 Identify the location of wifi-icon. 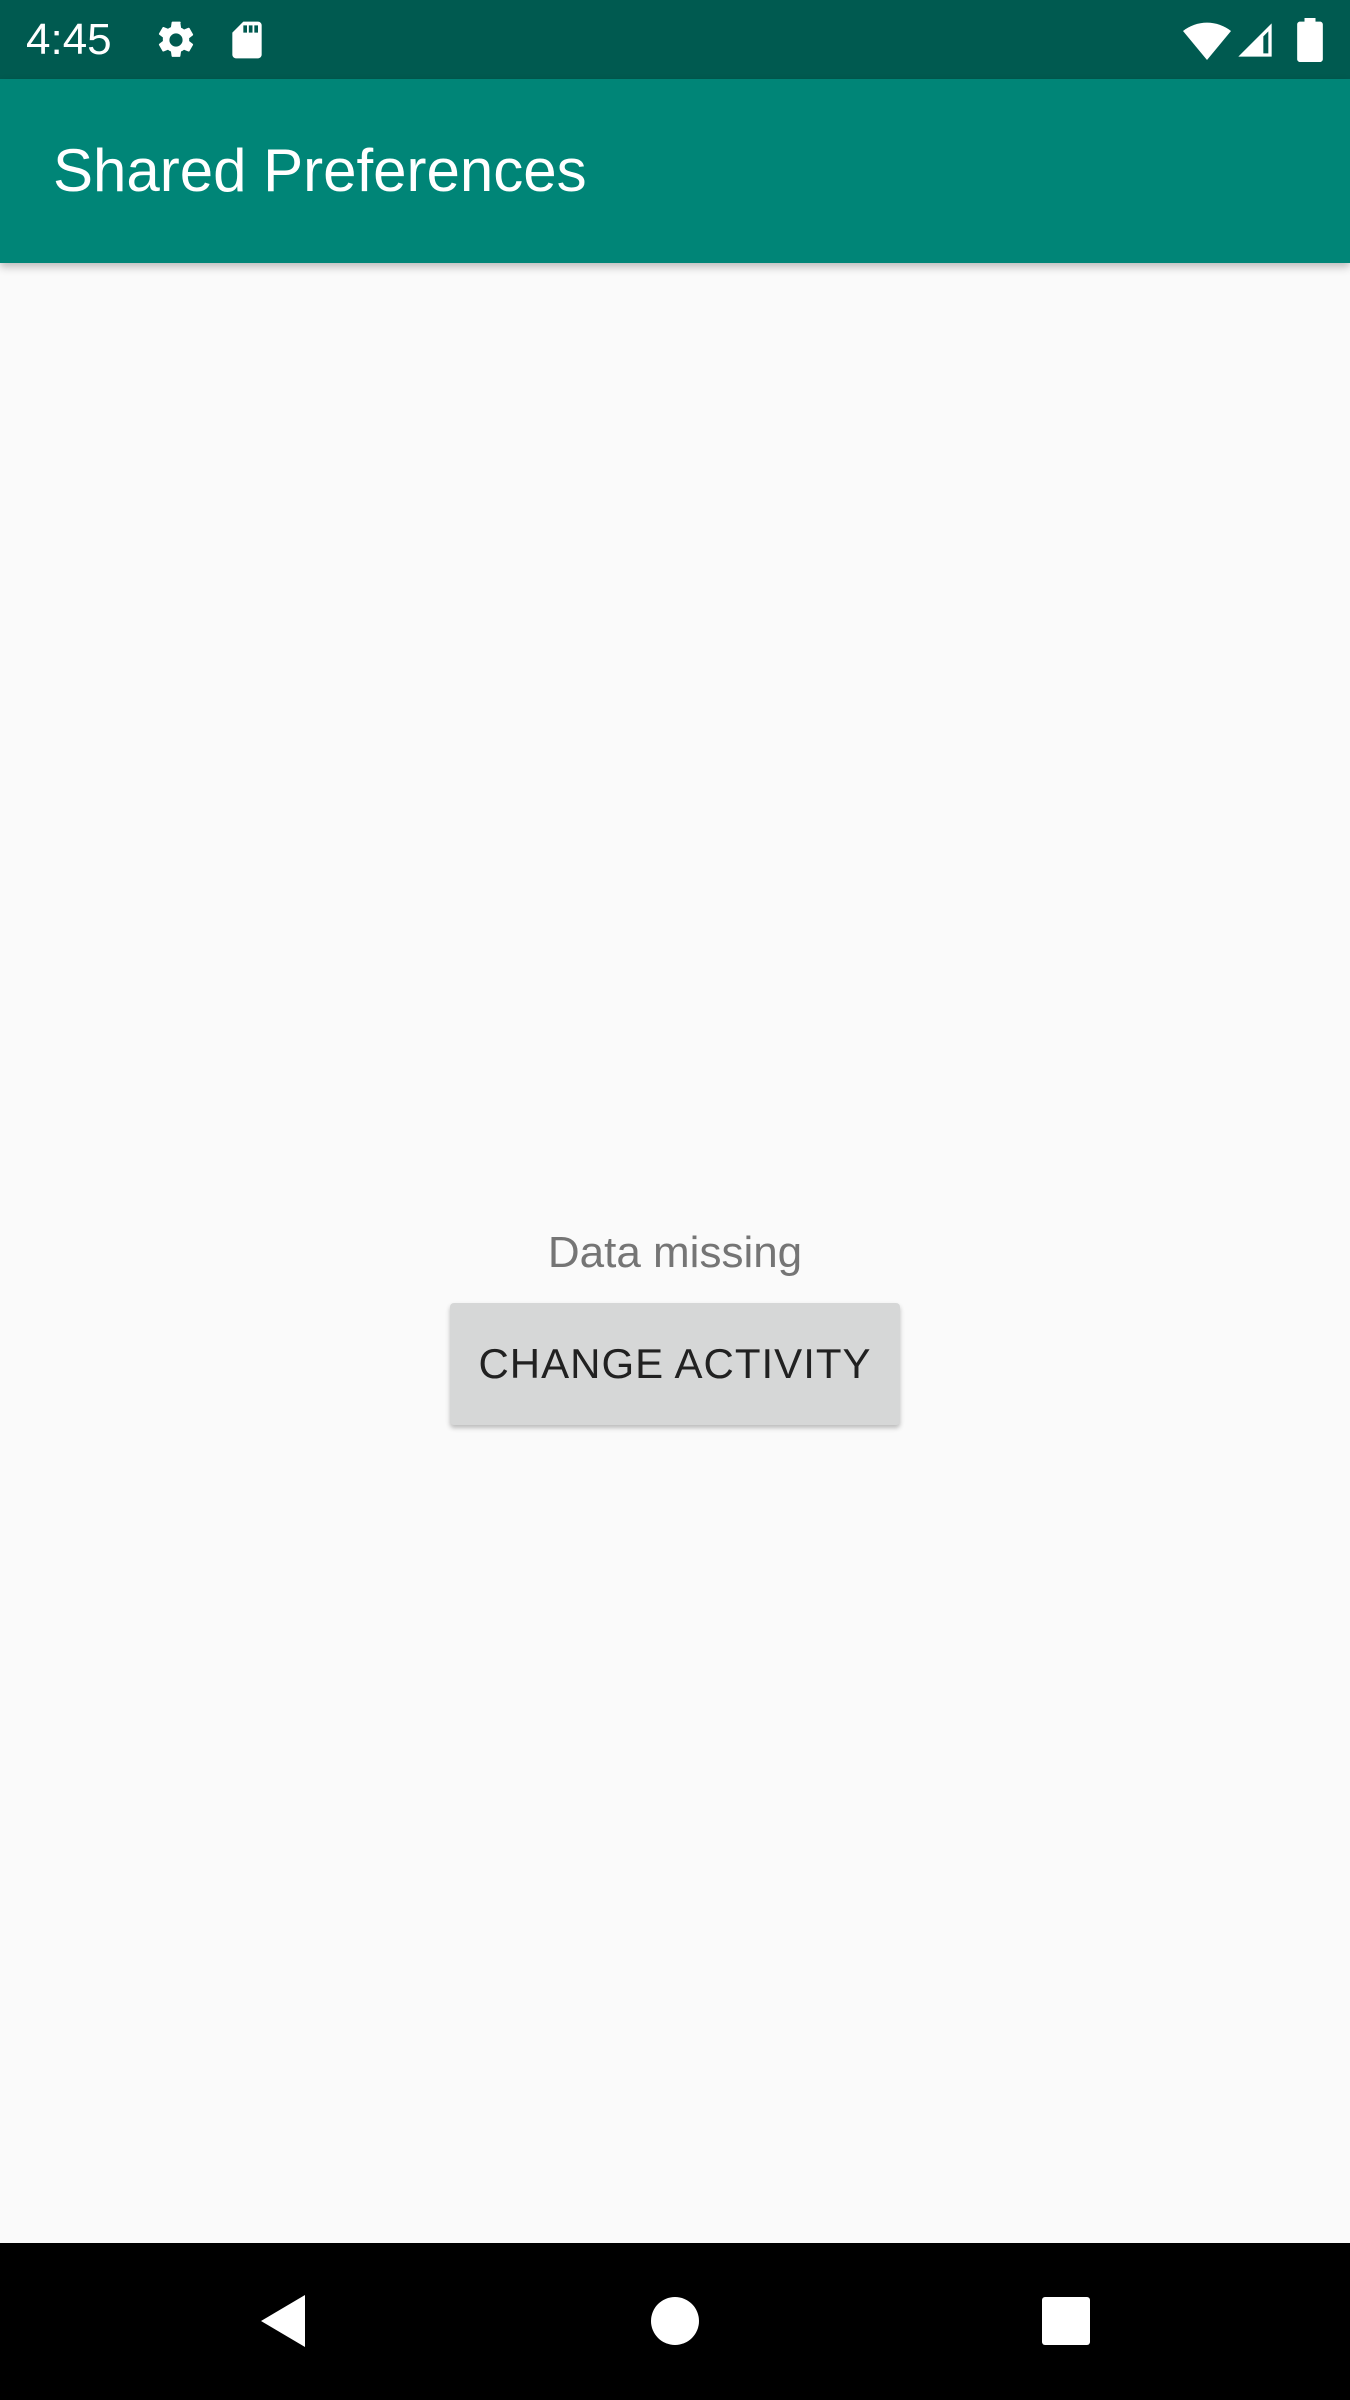
(1207, 40).